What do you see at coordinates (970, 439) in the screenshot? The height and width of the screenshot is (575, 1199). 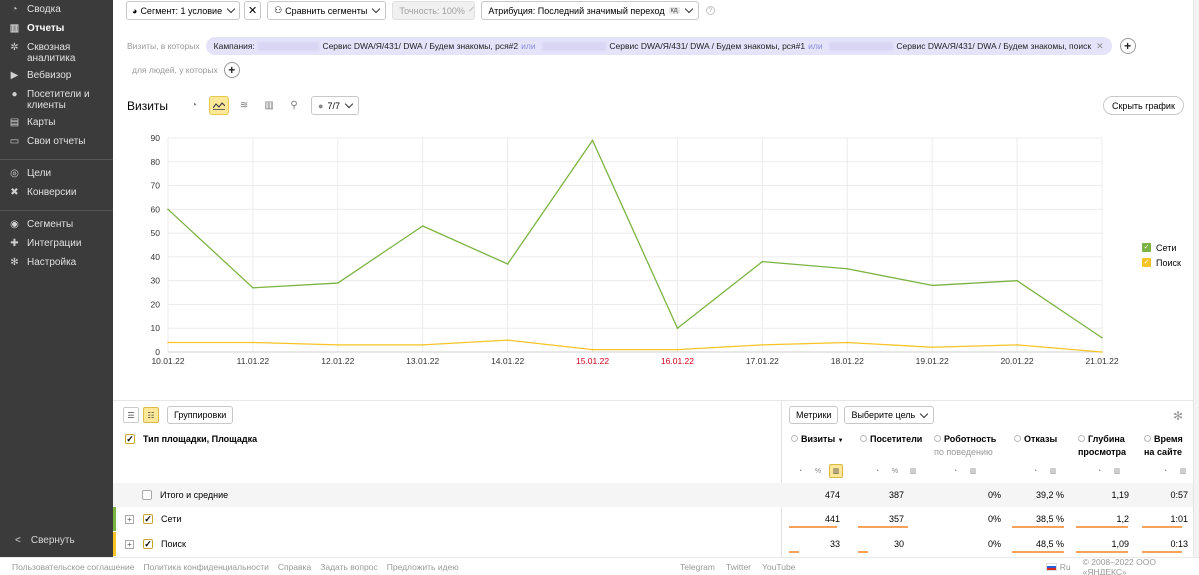 I see `metric-header-label: Роботность` at bounding box center [970, 439].